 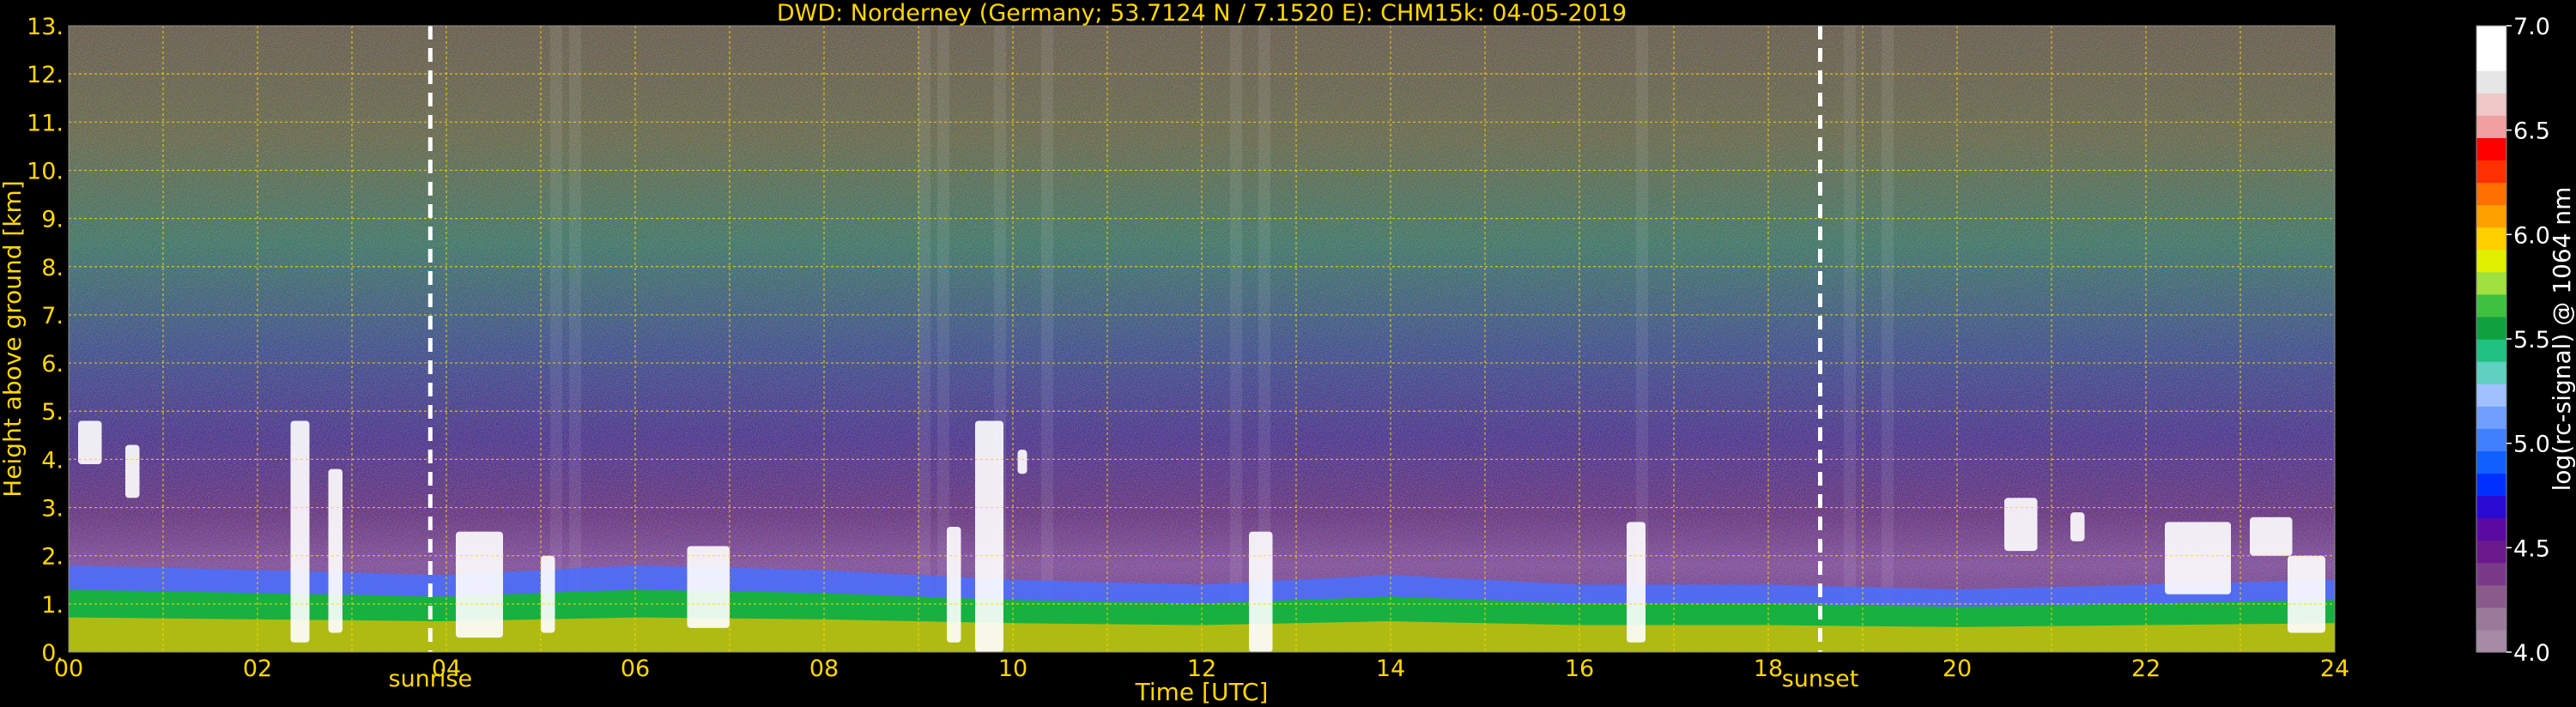 What do you see at coordinates (824, 669) in the screenshot?
I see `x-tick-label: 08` at bounding box center [824, 669].